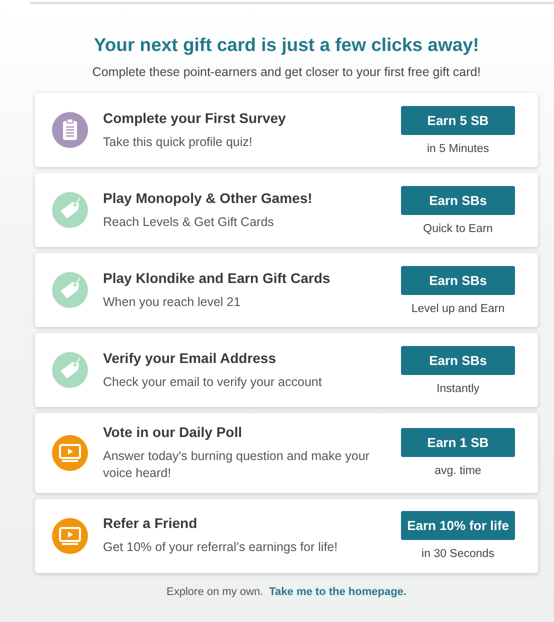 The height and width of the screenshot is (622, 554). Describe the element at coordinates (458, 554) in the screenshot. I see `offer-note: in 30 Seconds` at that location.